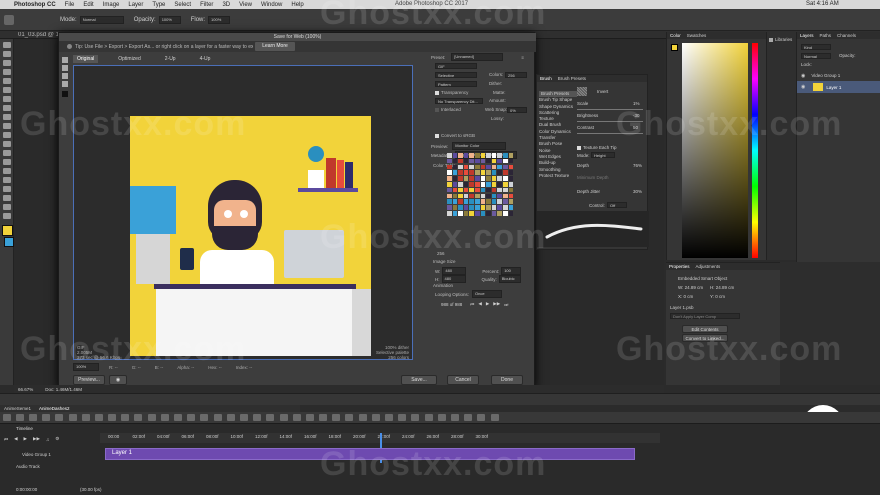 This screenshot has height=495, width=880. I want to click on eyedropper-color-swatch, so click(65, 94).